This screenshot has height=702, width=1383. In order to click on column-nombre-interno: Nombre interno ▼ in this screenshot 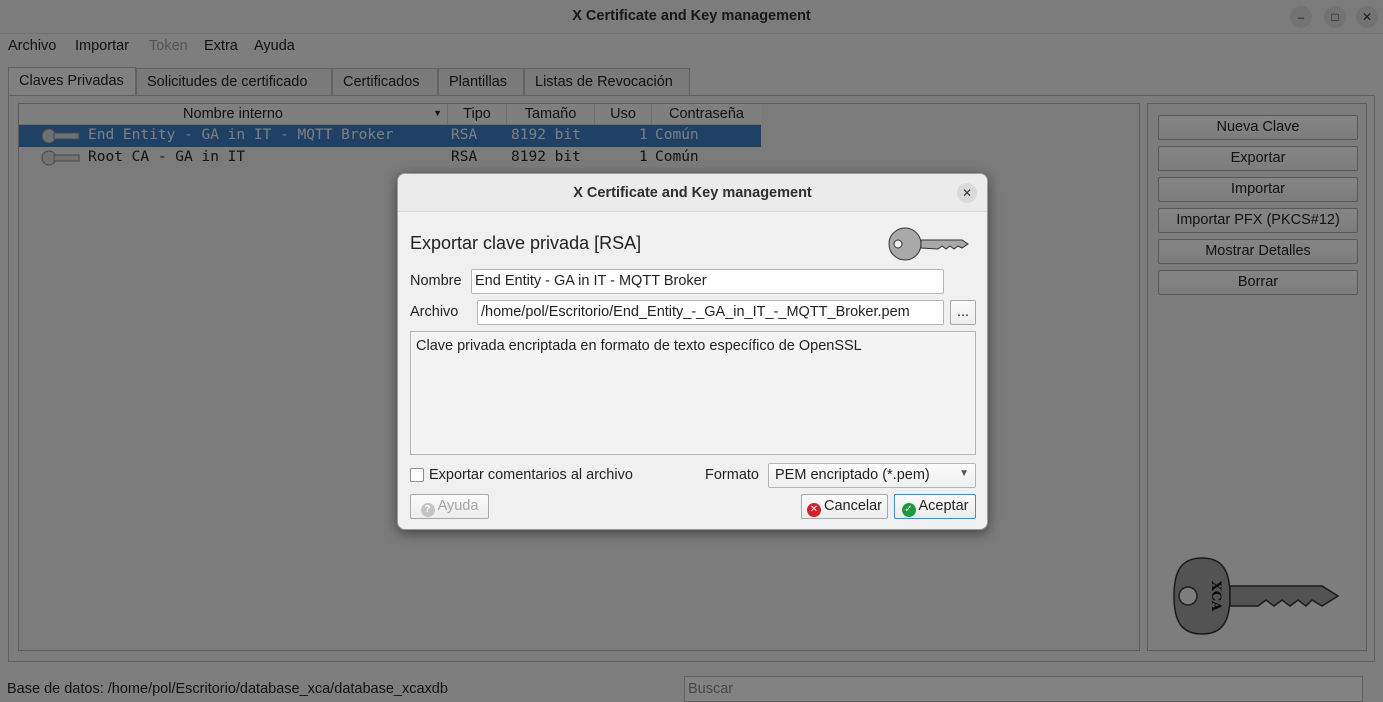, I will do `click(233, 114)`.